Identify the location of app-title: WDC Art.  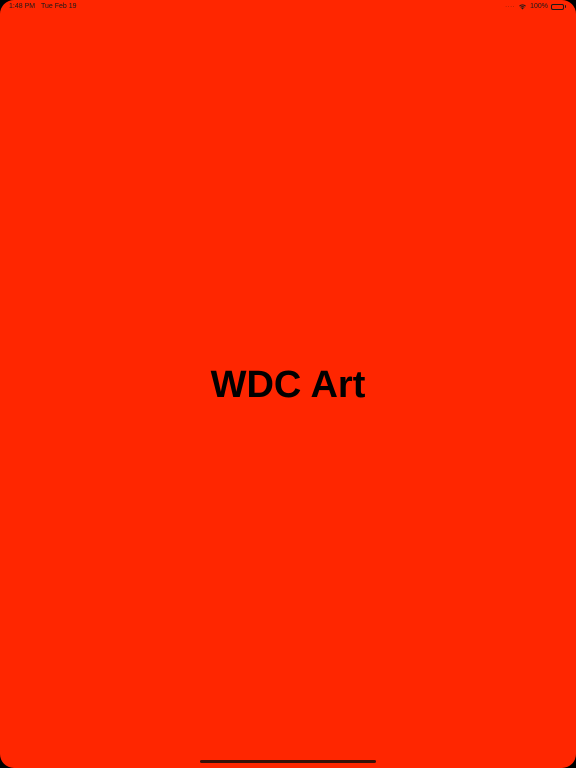
(288, 385).